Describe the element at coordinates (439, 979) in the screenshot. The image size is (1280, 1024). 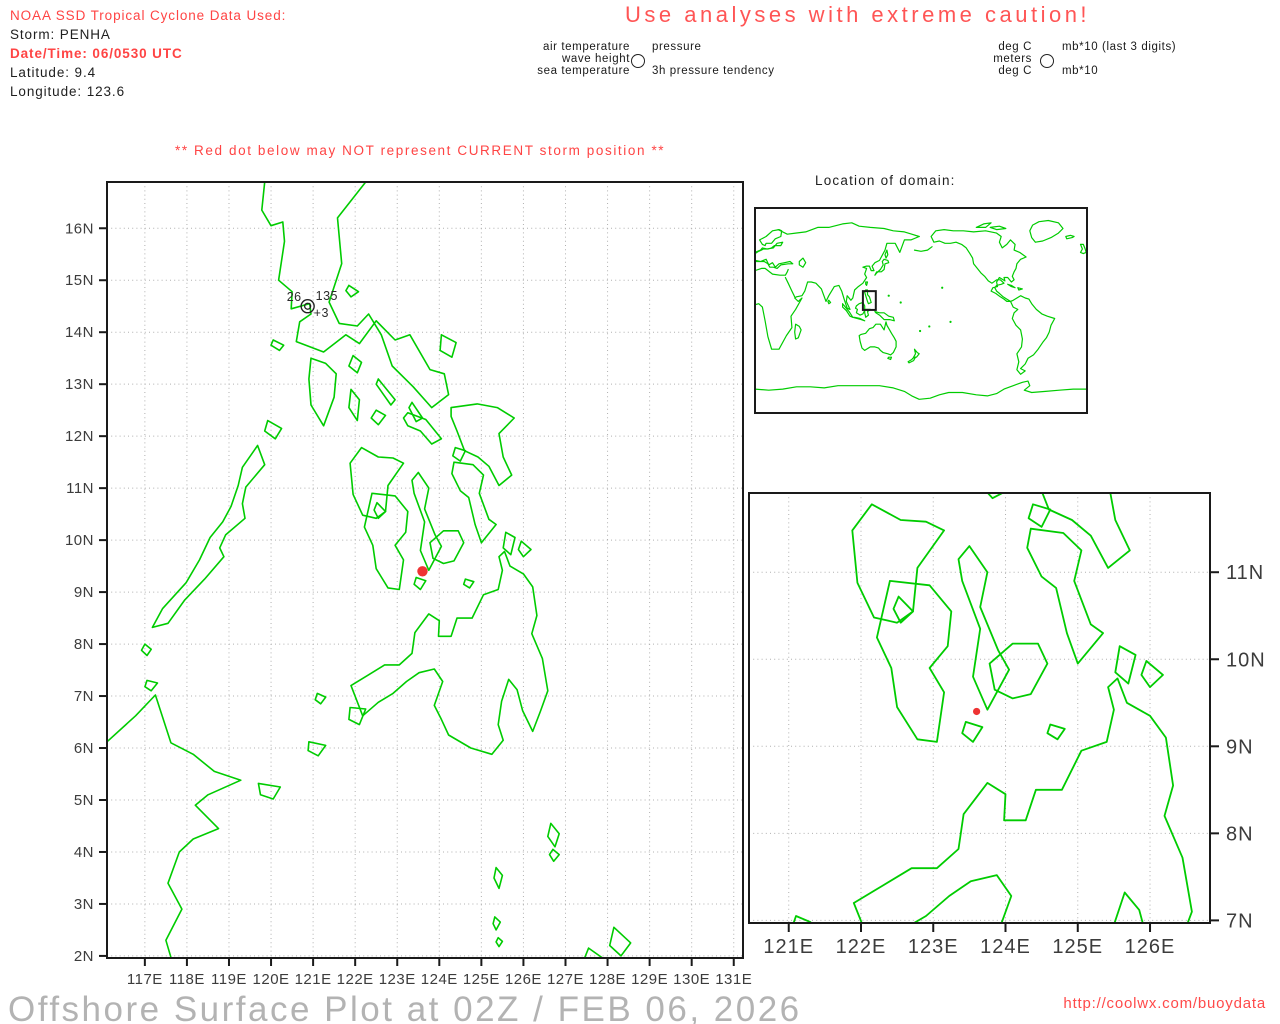
I see `axis-label: 124E` at that location.